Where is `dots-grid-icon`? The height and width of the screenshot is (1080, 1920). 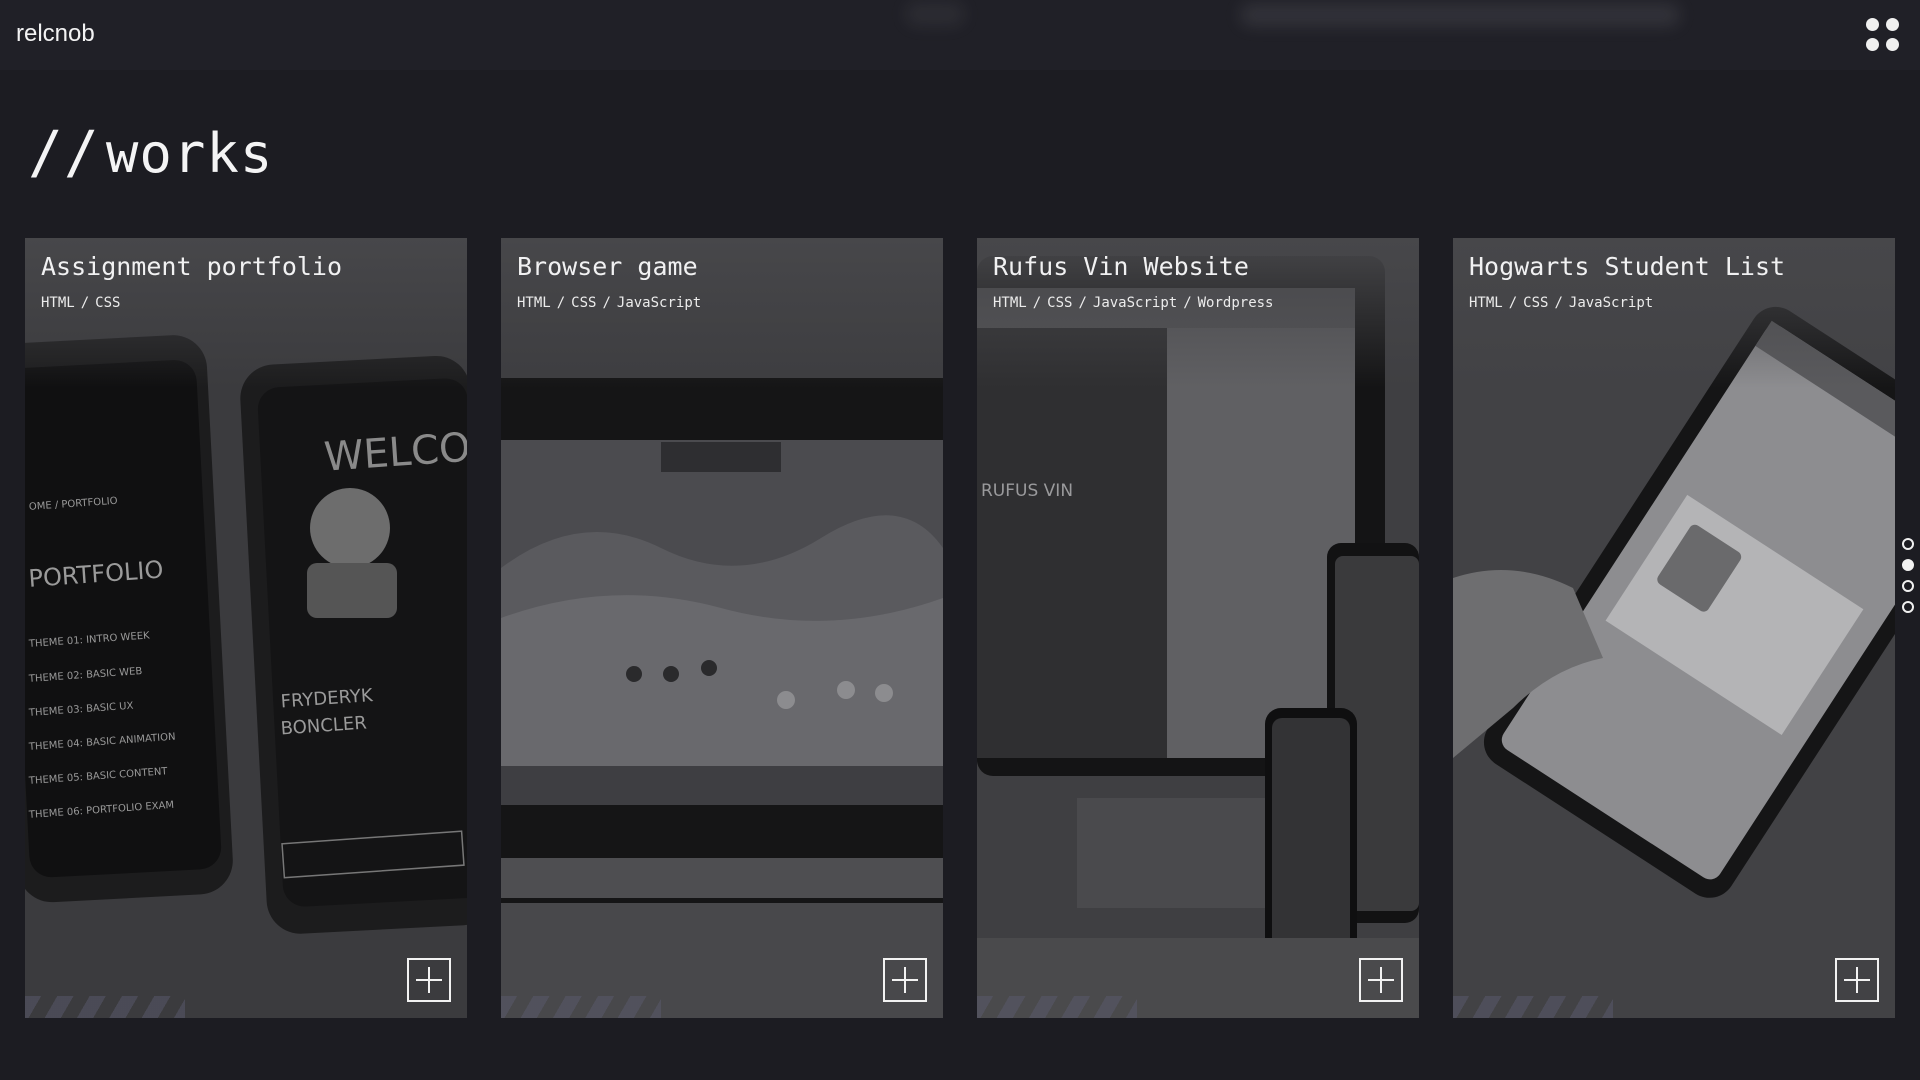 dots-grid-icon is located at coordinates (1883, 35).